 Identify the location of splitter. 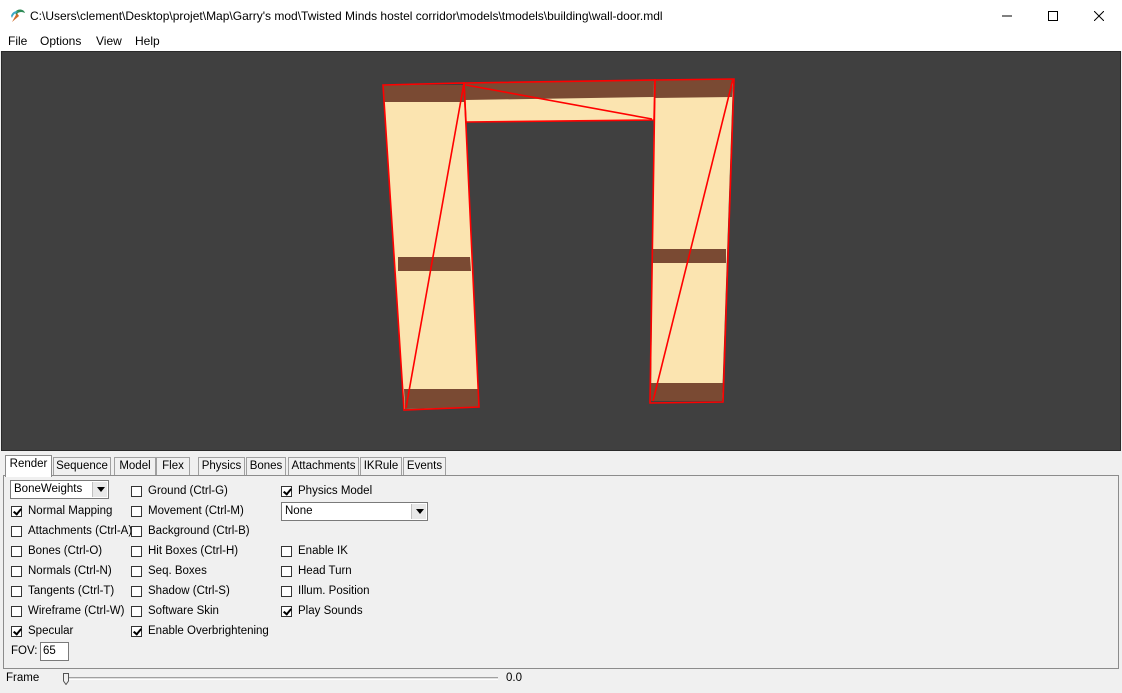
(561, 452).